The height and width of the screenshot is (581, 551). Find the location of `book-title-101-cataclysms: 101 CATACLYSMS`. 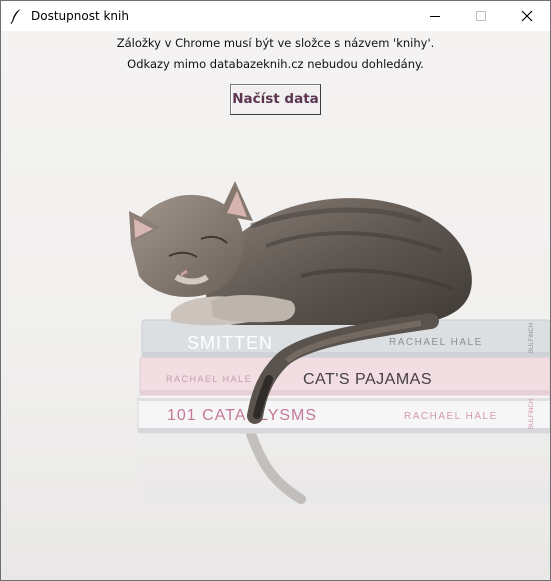

book-title-101-cataclysms: 101 CATACLYSMS is located at coordinates (242, 415).